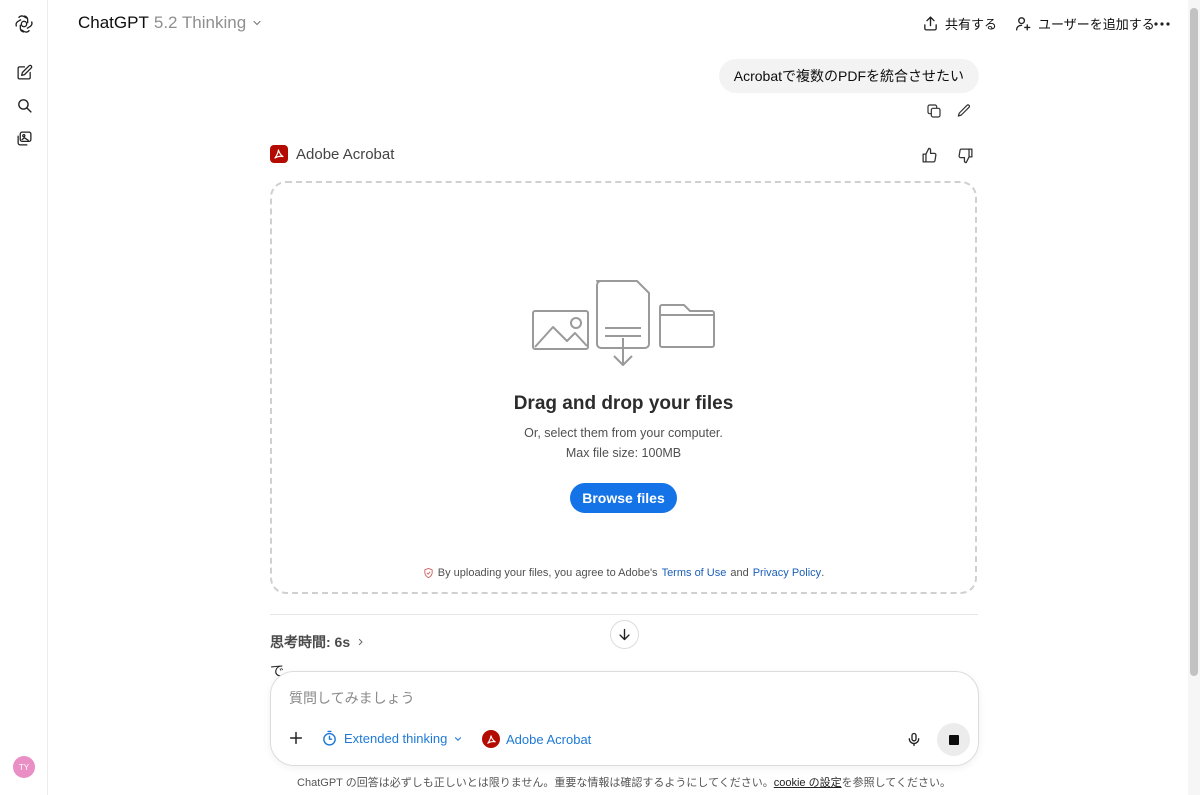  What do you see at coordinates (971, 24) in the screenshot?
I see `share-label: 共有する` at bounding box center [971, 24].